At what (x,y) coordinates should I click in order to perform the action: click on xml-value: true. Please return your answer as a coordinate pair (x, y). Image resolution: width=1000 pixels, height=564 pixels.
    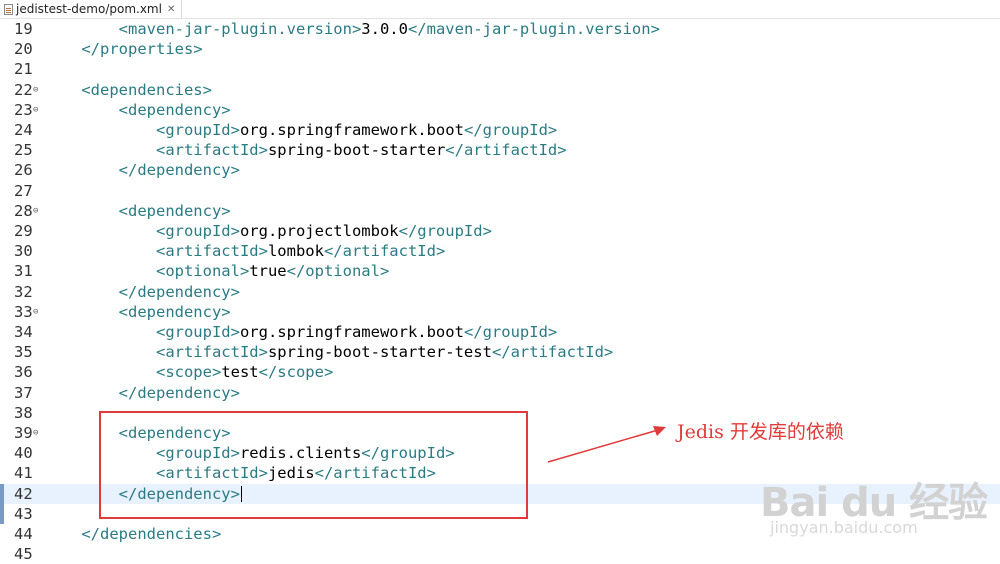
    Looking at the image, I should click on (268, 271).